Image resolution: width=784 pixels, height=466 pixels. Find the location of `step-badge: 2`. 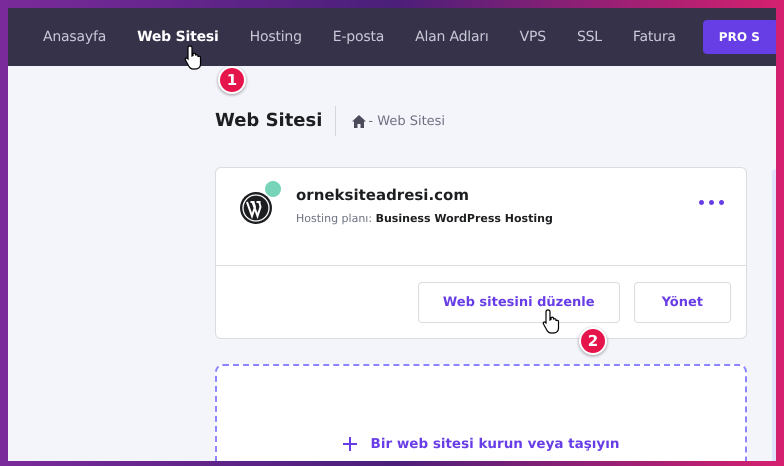

step-badge: 2 is located at coordinates (593, 341).